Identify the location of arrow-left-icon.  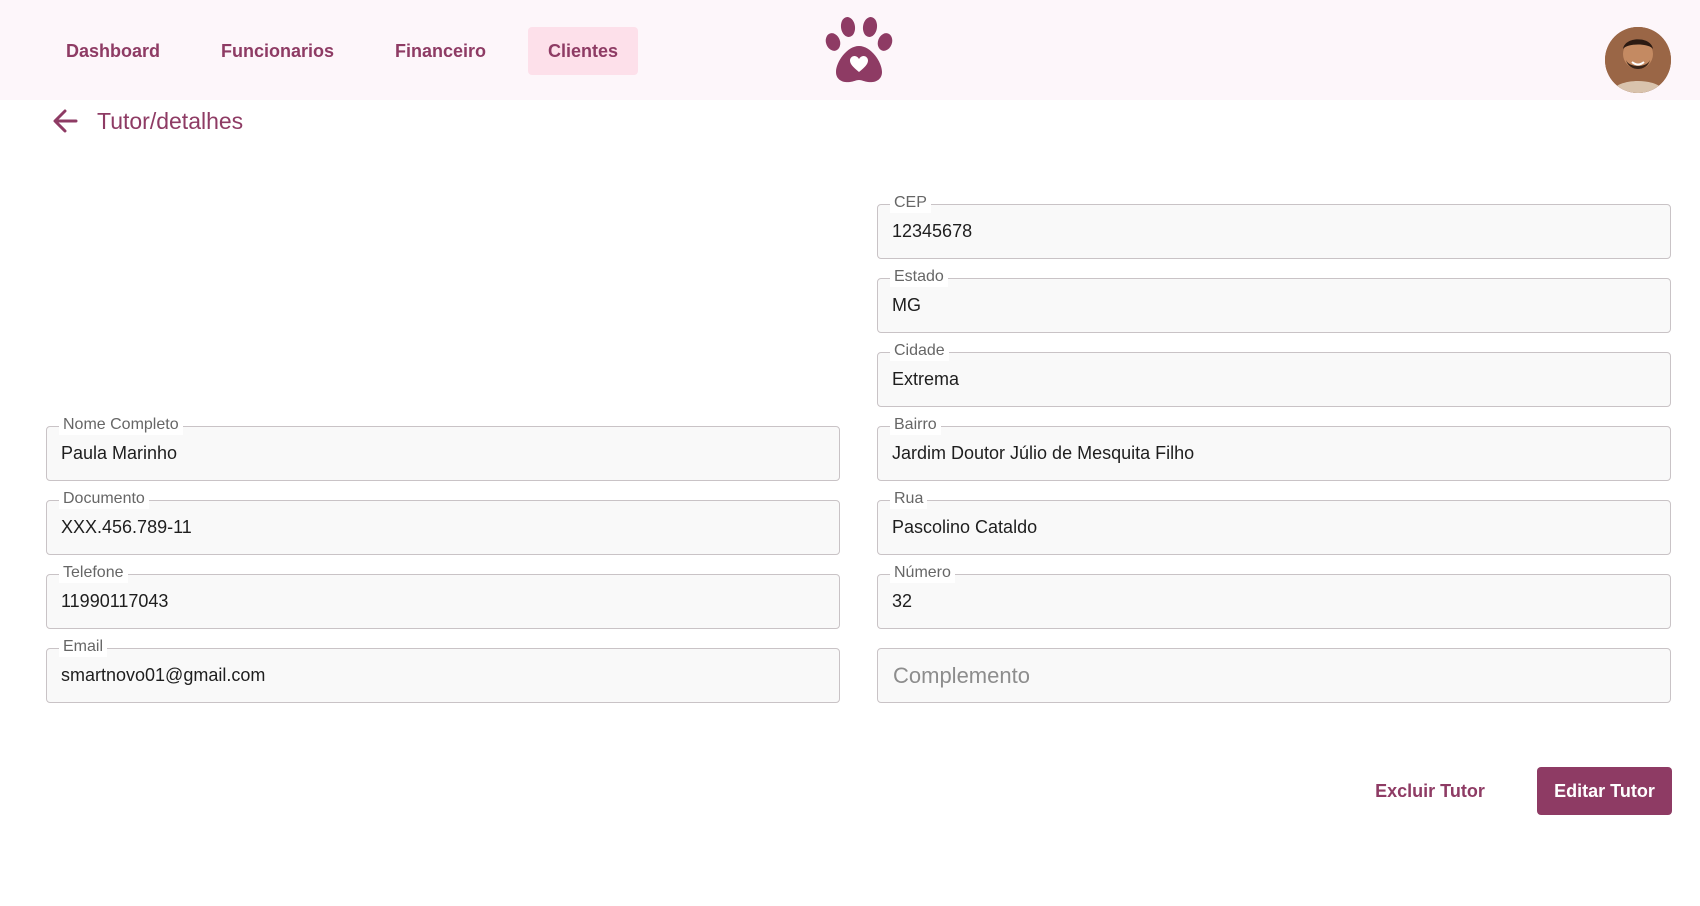
(65, 121).